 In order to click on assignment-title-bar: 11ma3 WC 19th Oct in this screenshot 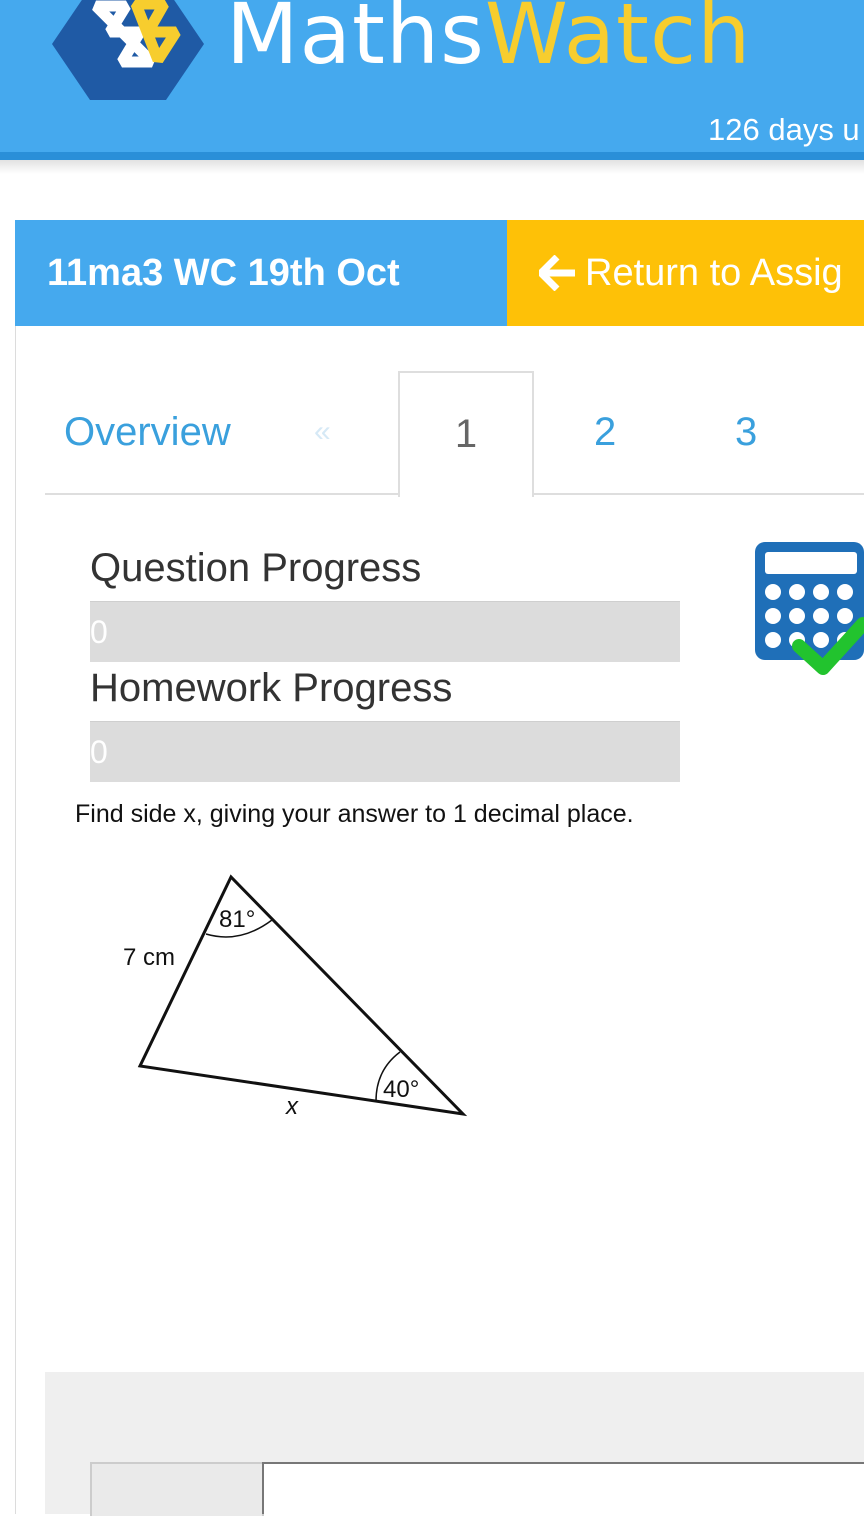, I will do `click(261, 273)`.